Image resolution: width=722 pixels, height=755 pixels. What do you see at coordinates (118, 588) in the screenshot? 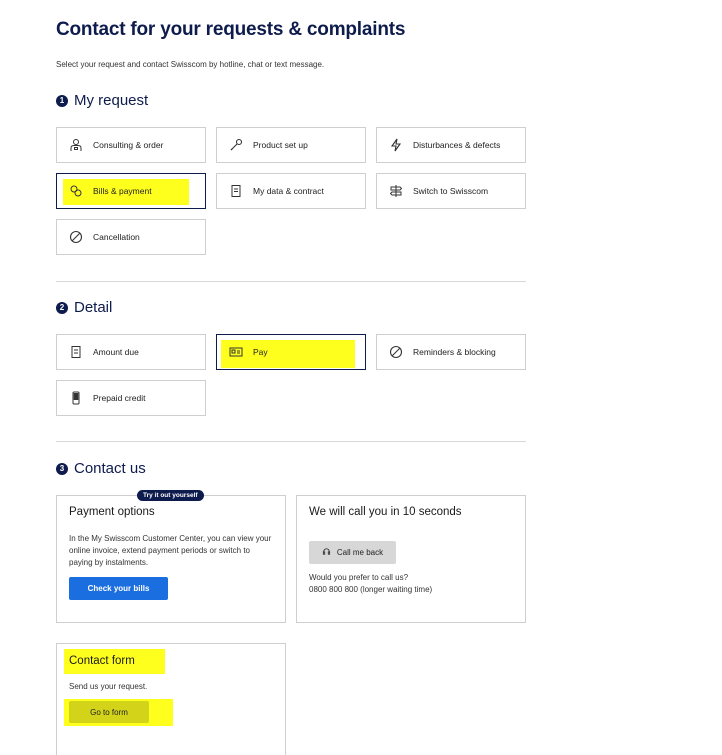
I see `check-bills-button: Check your bills` at bounding box center [118, 588].